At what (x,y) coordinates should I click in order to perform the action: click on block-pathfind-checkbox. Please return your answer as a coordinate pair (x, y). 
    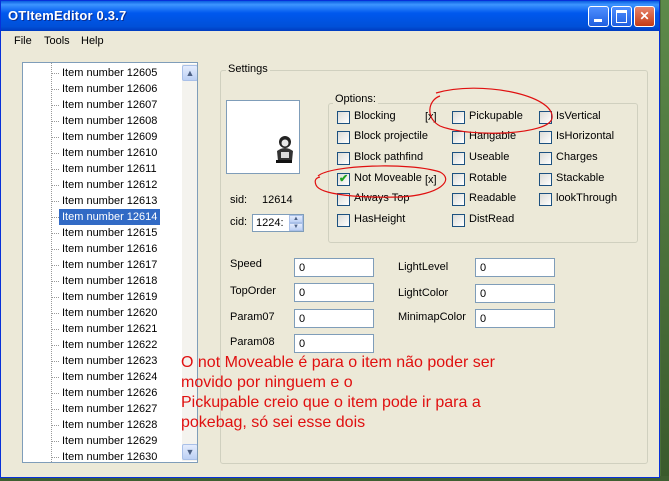
    Looking at the image, I should click on (343, 158).